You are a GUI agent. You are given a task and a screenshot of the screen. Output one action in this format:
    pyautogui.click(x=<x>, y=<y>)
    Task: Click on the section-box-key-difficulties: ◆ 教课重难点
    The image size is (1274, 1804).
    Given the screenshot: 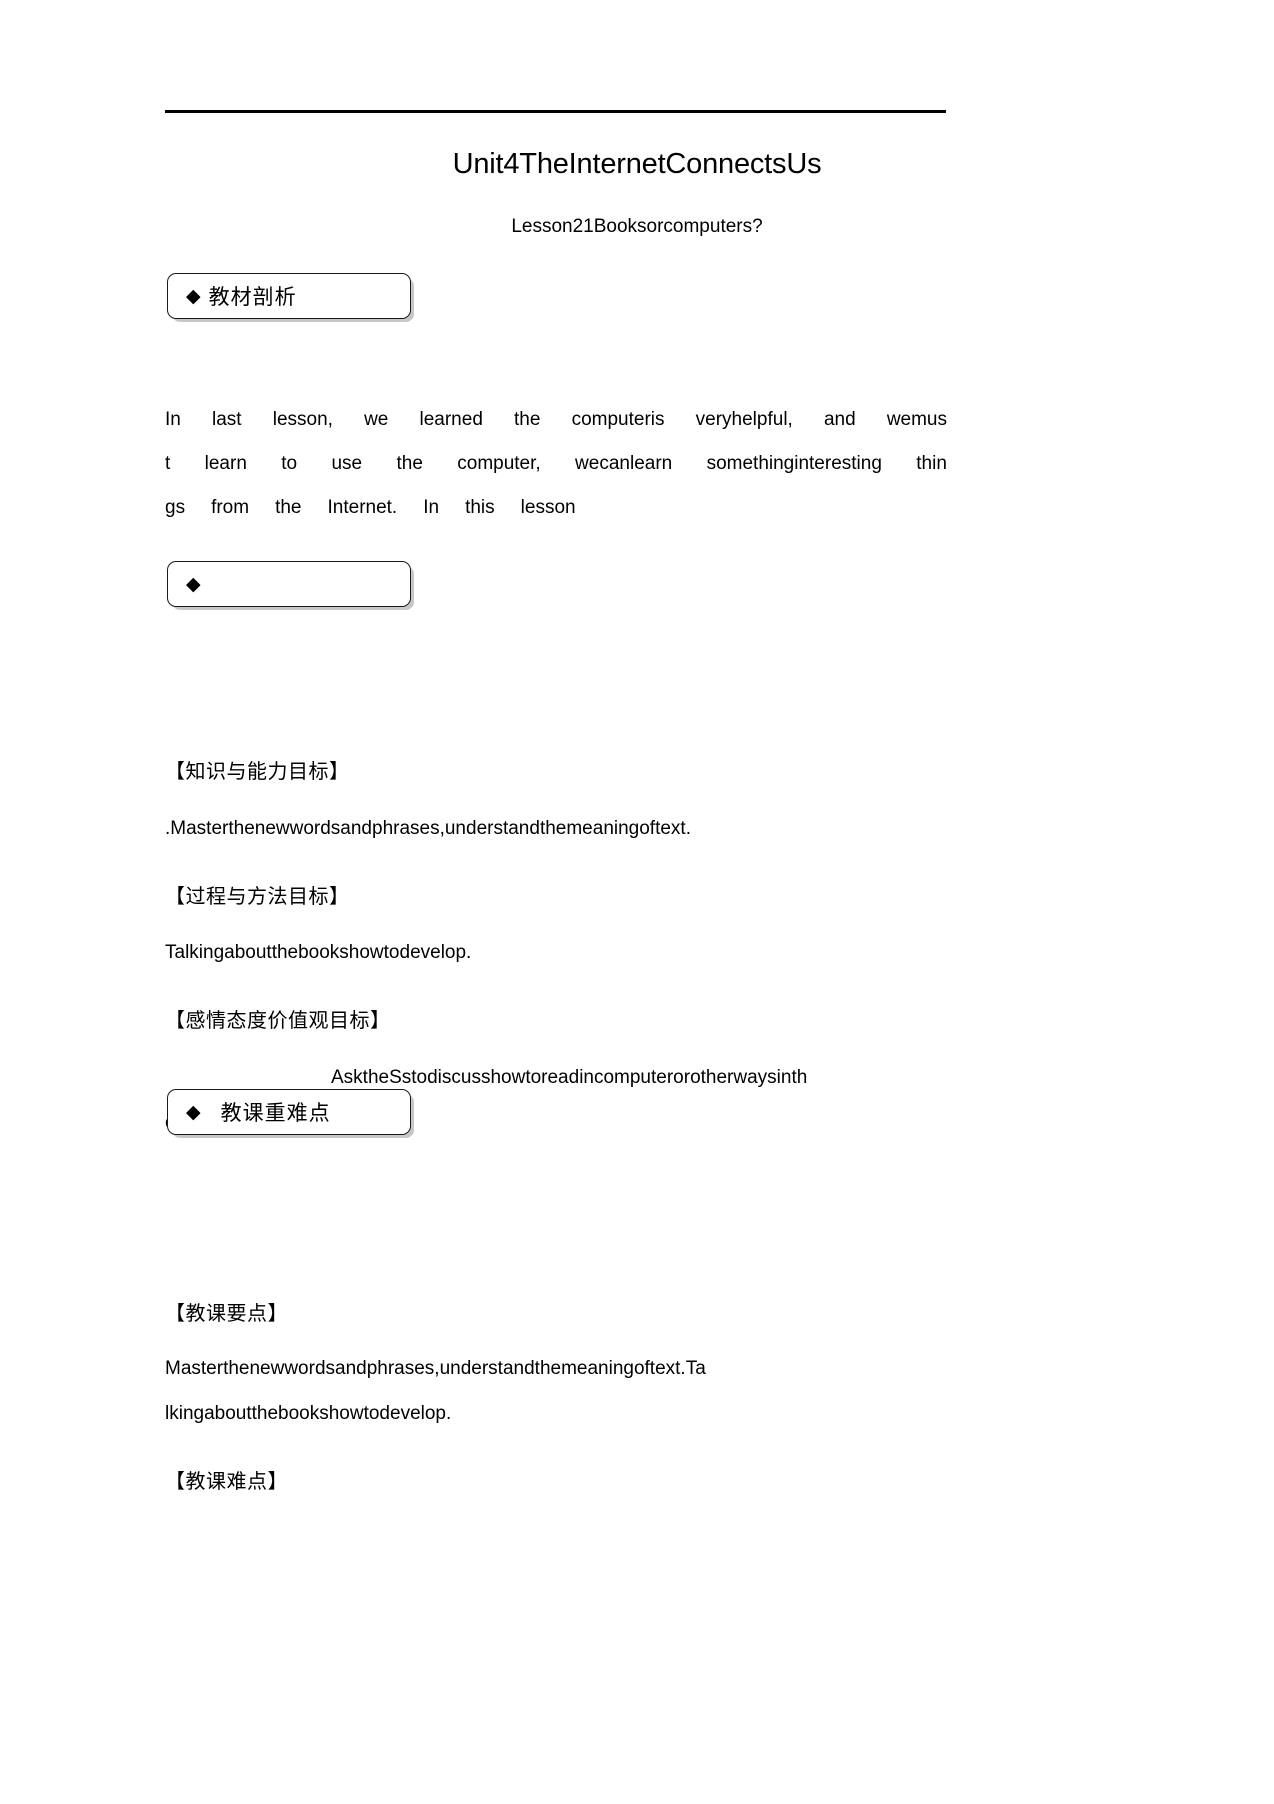 What is the action you would take?
    pyautogui.click(x=289, y=1112)
    